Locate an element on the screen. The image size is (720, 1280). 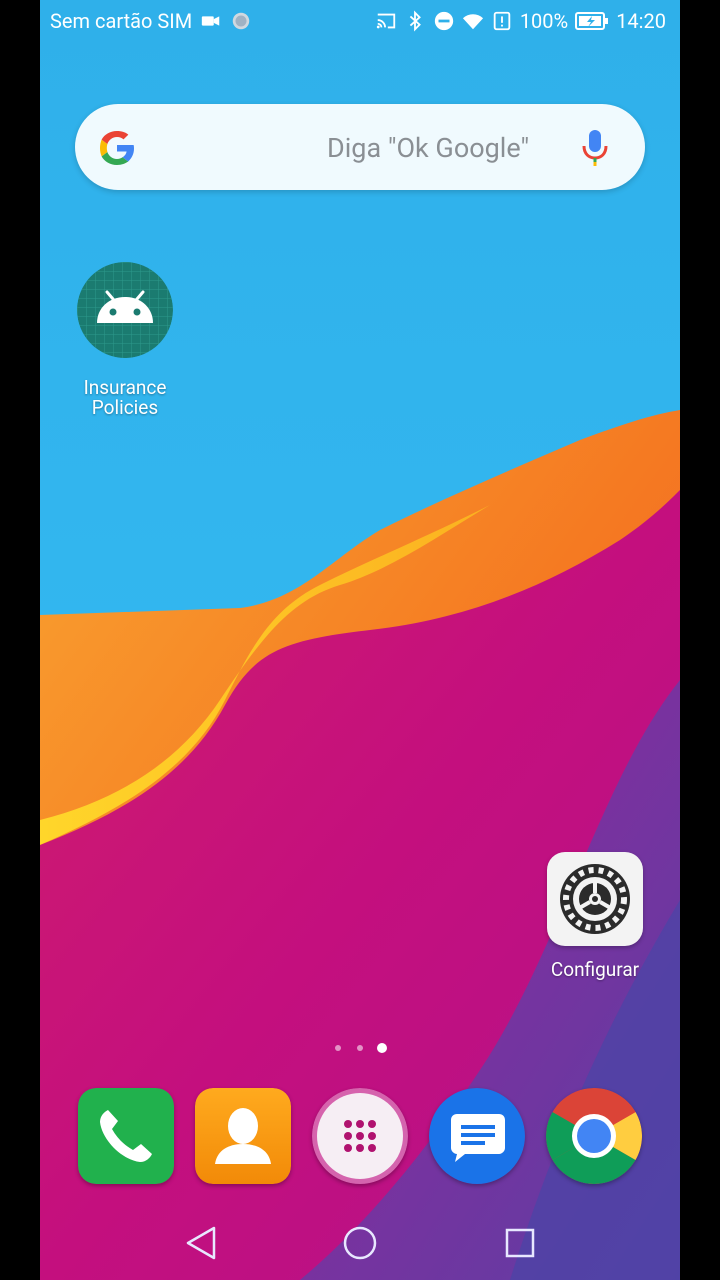
sync-circle-icon is located at coordinates (241, 21).